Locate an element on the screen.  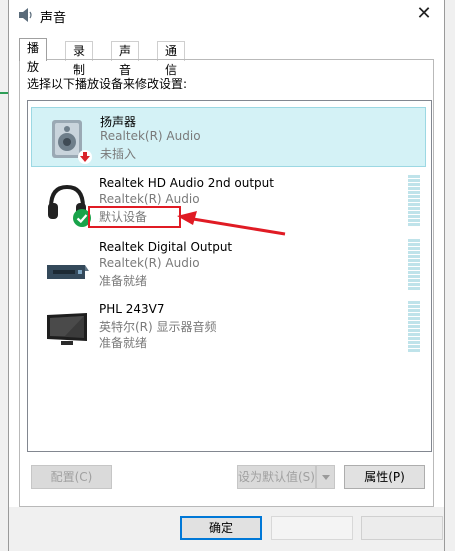
properties-button: 属性(P) is located at coordinates (384, 477).